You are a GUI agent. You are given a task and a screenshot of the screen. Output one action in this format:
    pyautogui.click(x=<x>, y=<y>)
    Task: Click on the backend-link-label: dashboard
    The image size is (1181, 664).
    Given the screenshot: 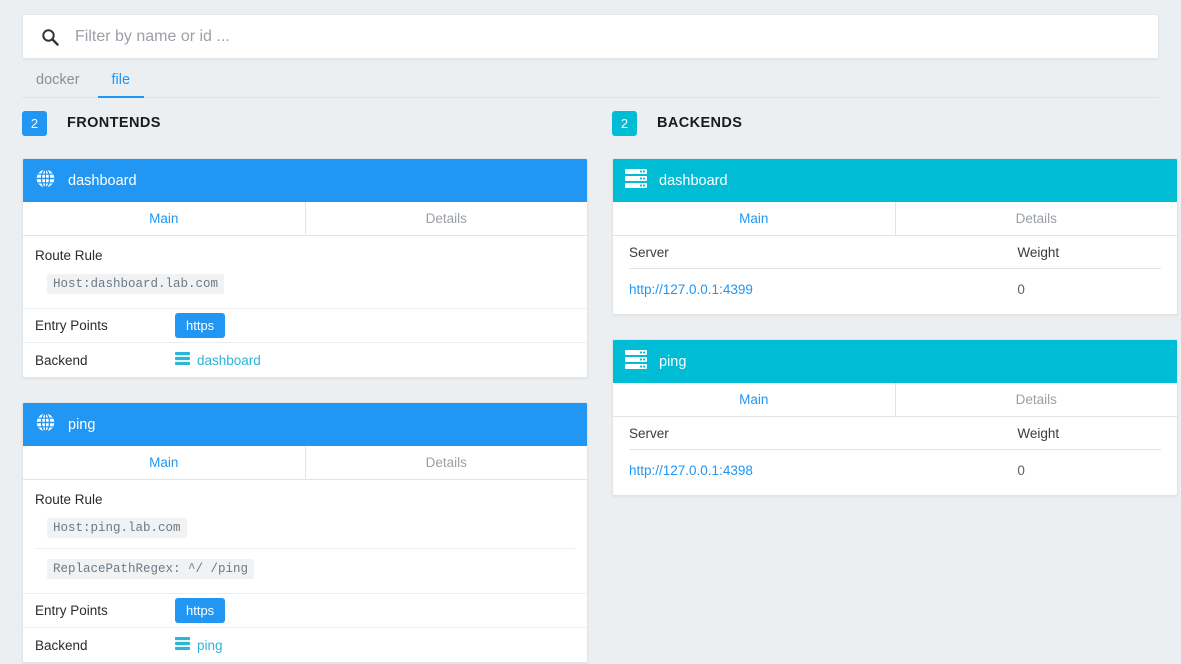 What is the action you would take?
    pyautogui.click(x=229, y=360)
    